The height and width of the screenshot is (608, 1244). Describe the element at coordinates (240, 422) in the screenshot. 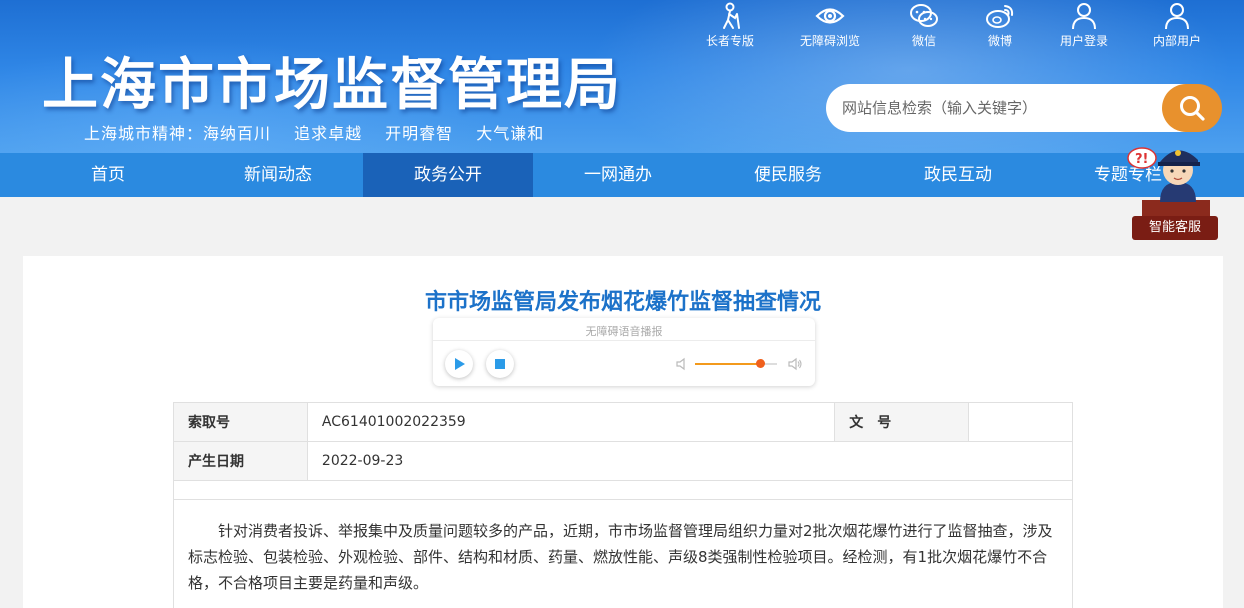

I see `index-number-label: 索取号` at that location.